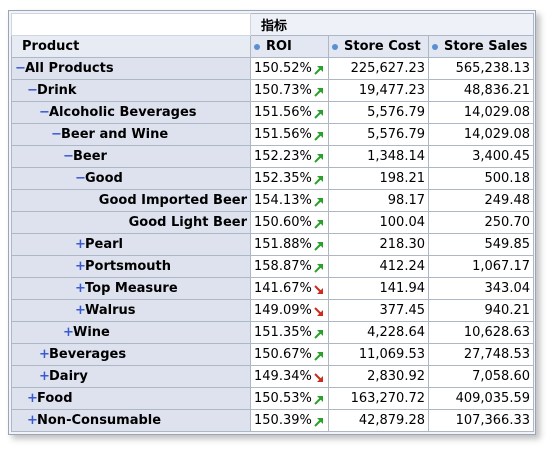  I want to click on store-sales-cell: 48,836.21, so click(481, 90).